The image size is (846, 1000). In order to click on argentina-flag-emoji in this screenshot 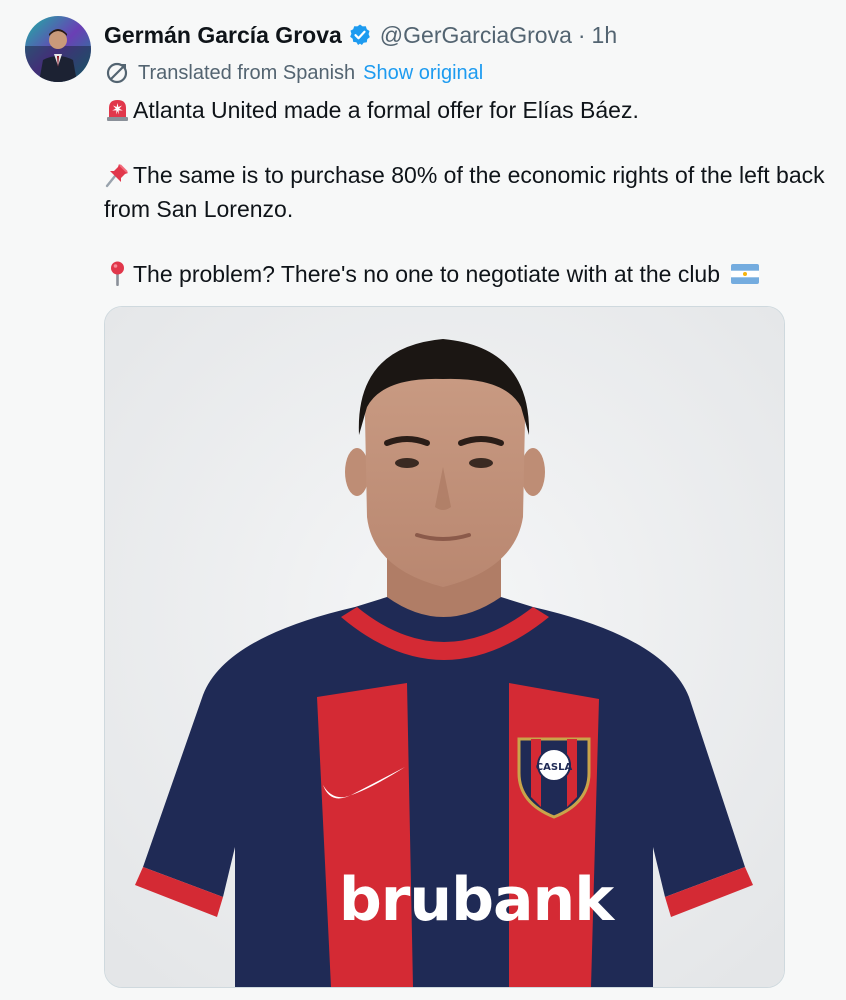, I will do `click(745, 273)`.